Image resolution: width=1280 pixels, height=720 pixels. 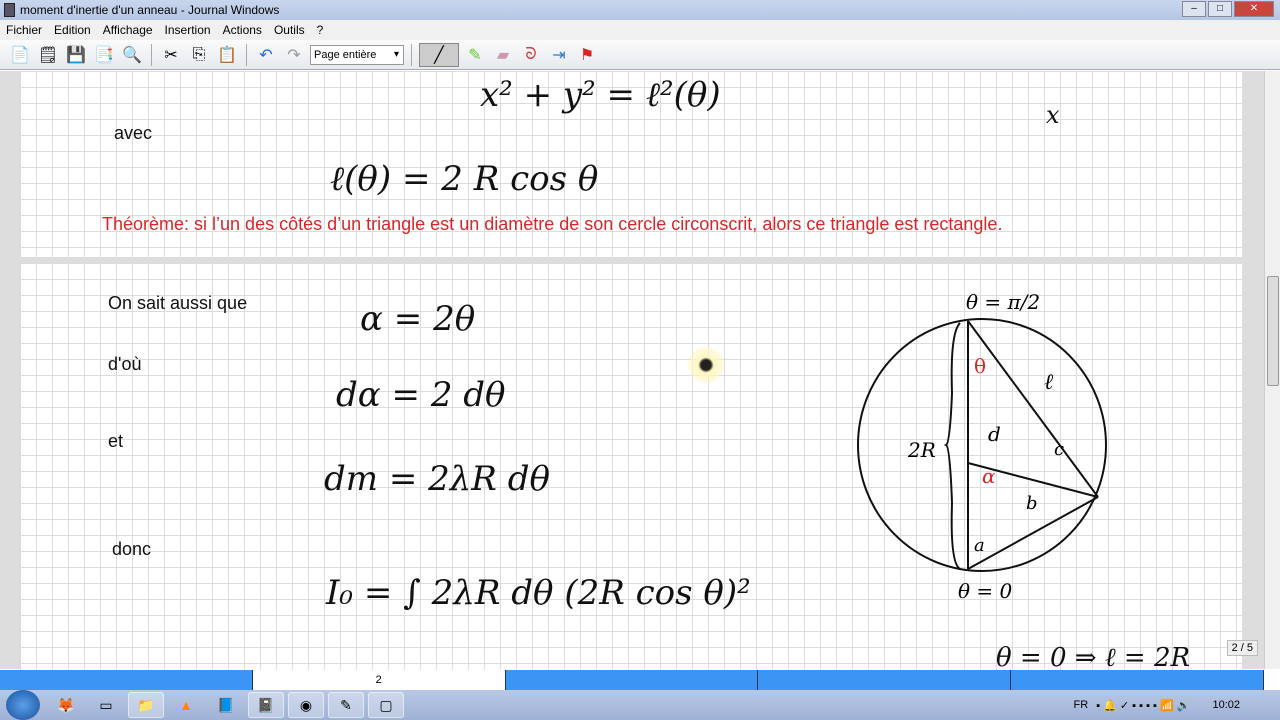 I want to click on label-2r: 2R, so click(x=921, y=450).